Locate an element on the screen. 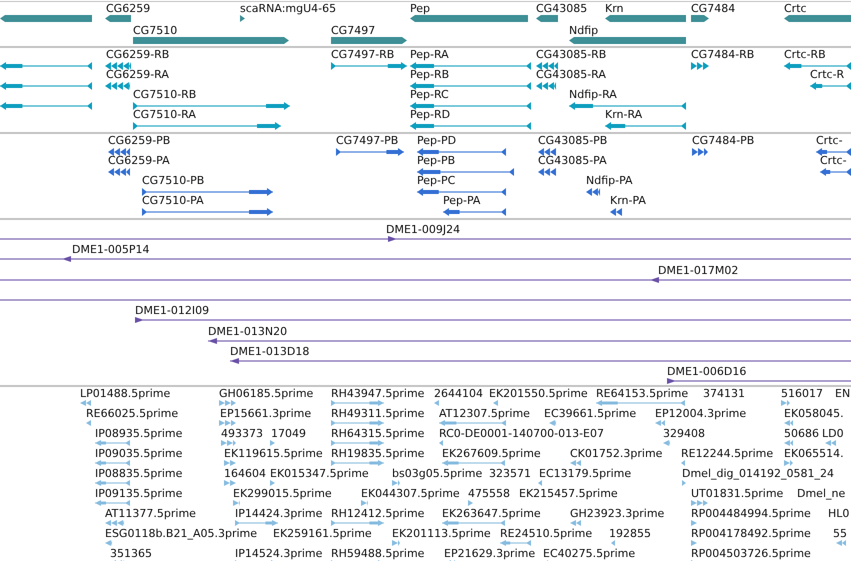 The width and height of the screenshot is (851, 561). feature-label: DME1-012I09 is located at coordinates (172, 311).